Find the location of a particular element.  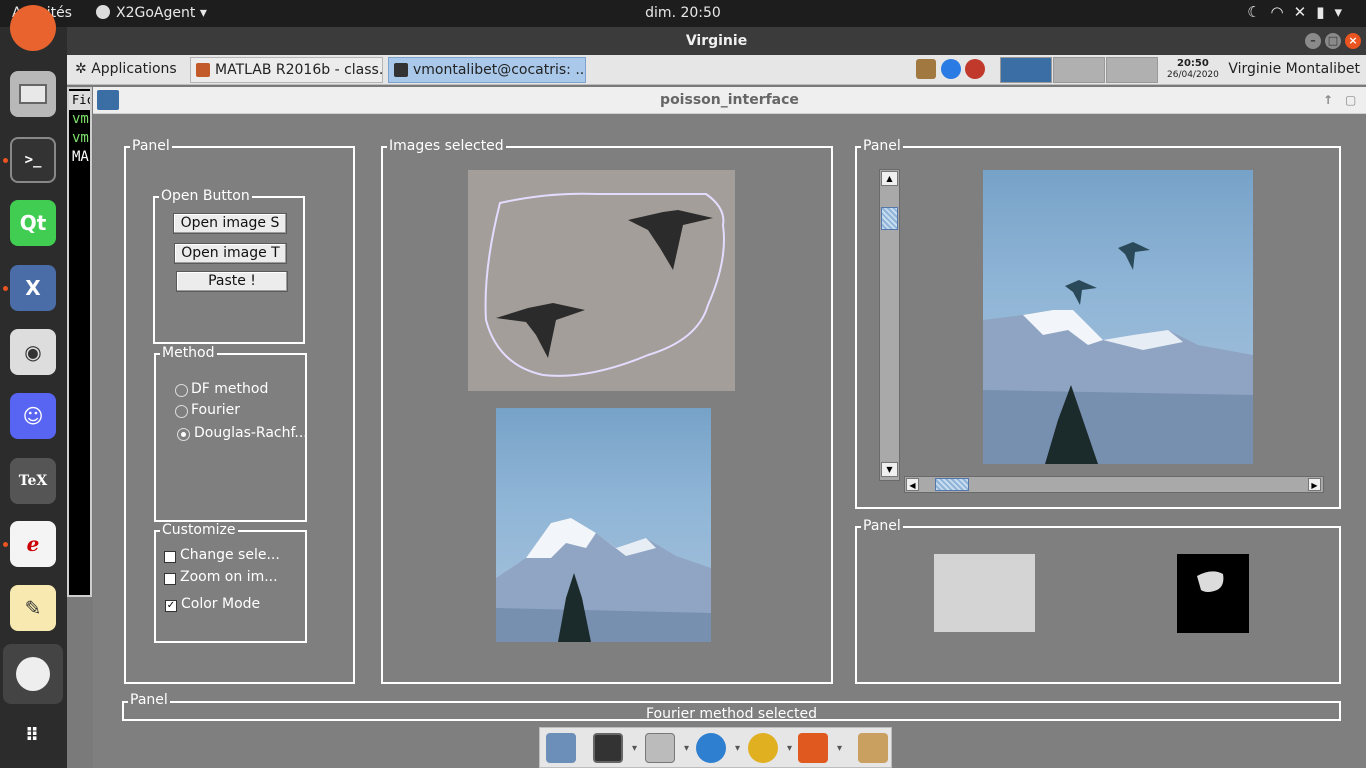

files-icon is located at coordinates (33, 94).